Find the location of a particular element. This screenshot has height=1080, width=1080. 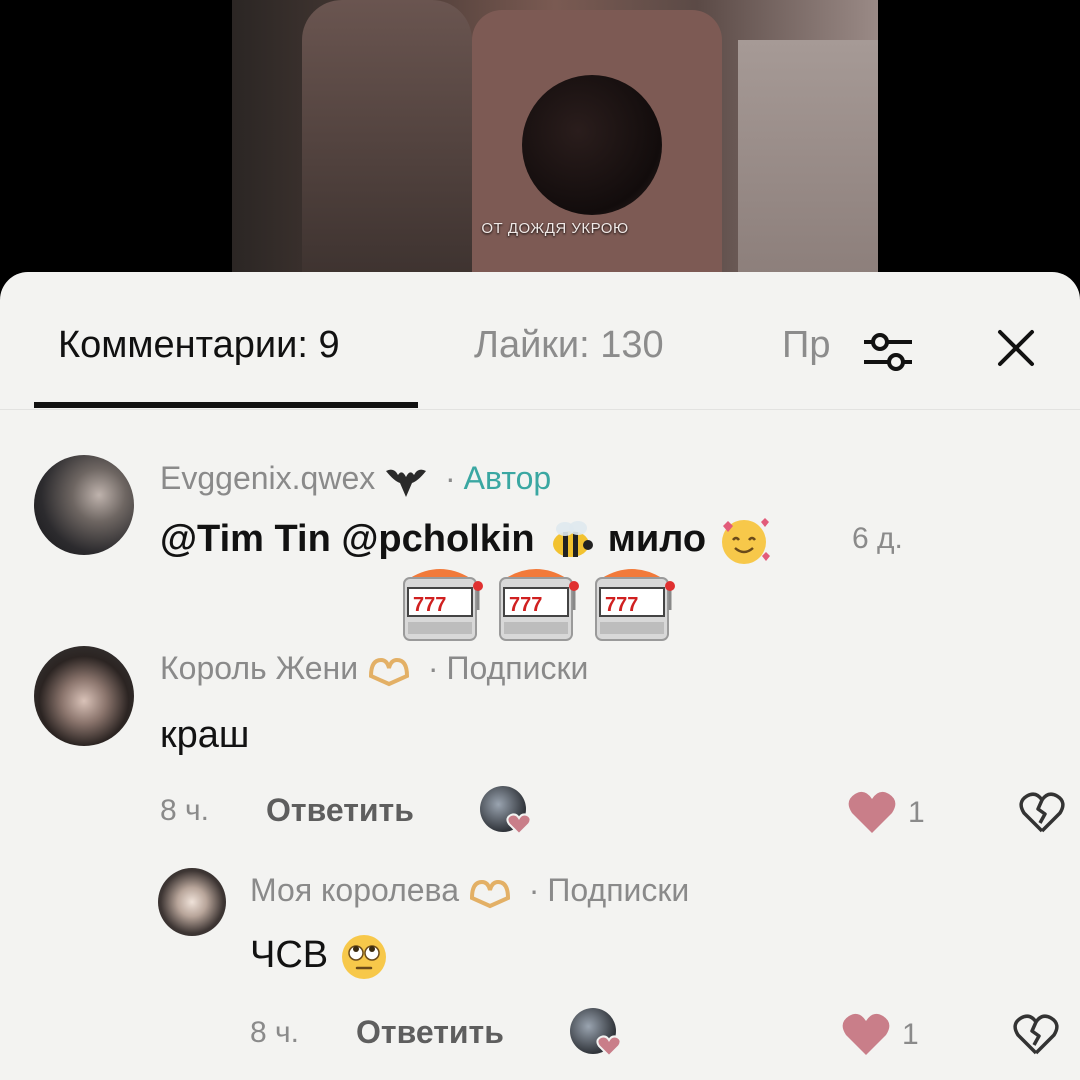

video-subtitle: ОТ ДОЖДЯ УКРОЮ is located at coordinates (555, 228).